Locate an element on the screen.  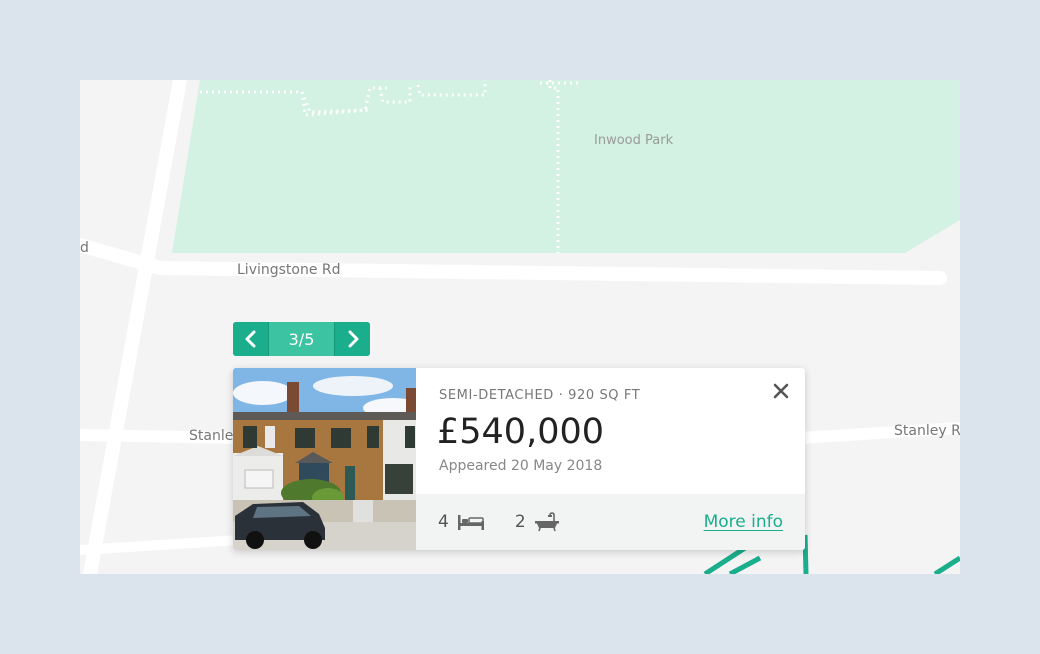
chevron-left-icon is located at coordinates (250, 339).